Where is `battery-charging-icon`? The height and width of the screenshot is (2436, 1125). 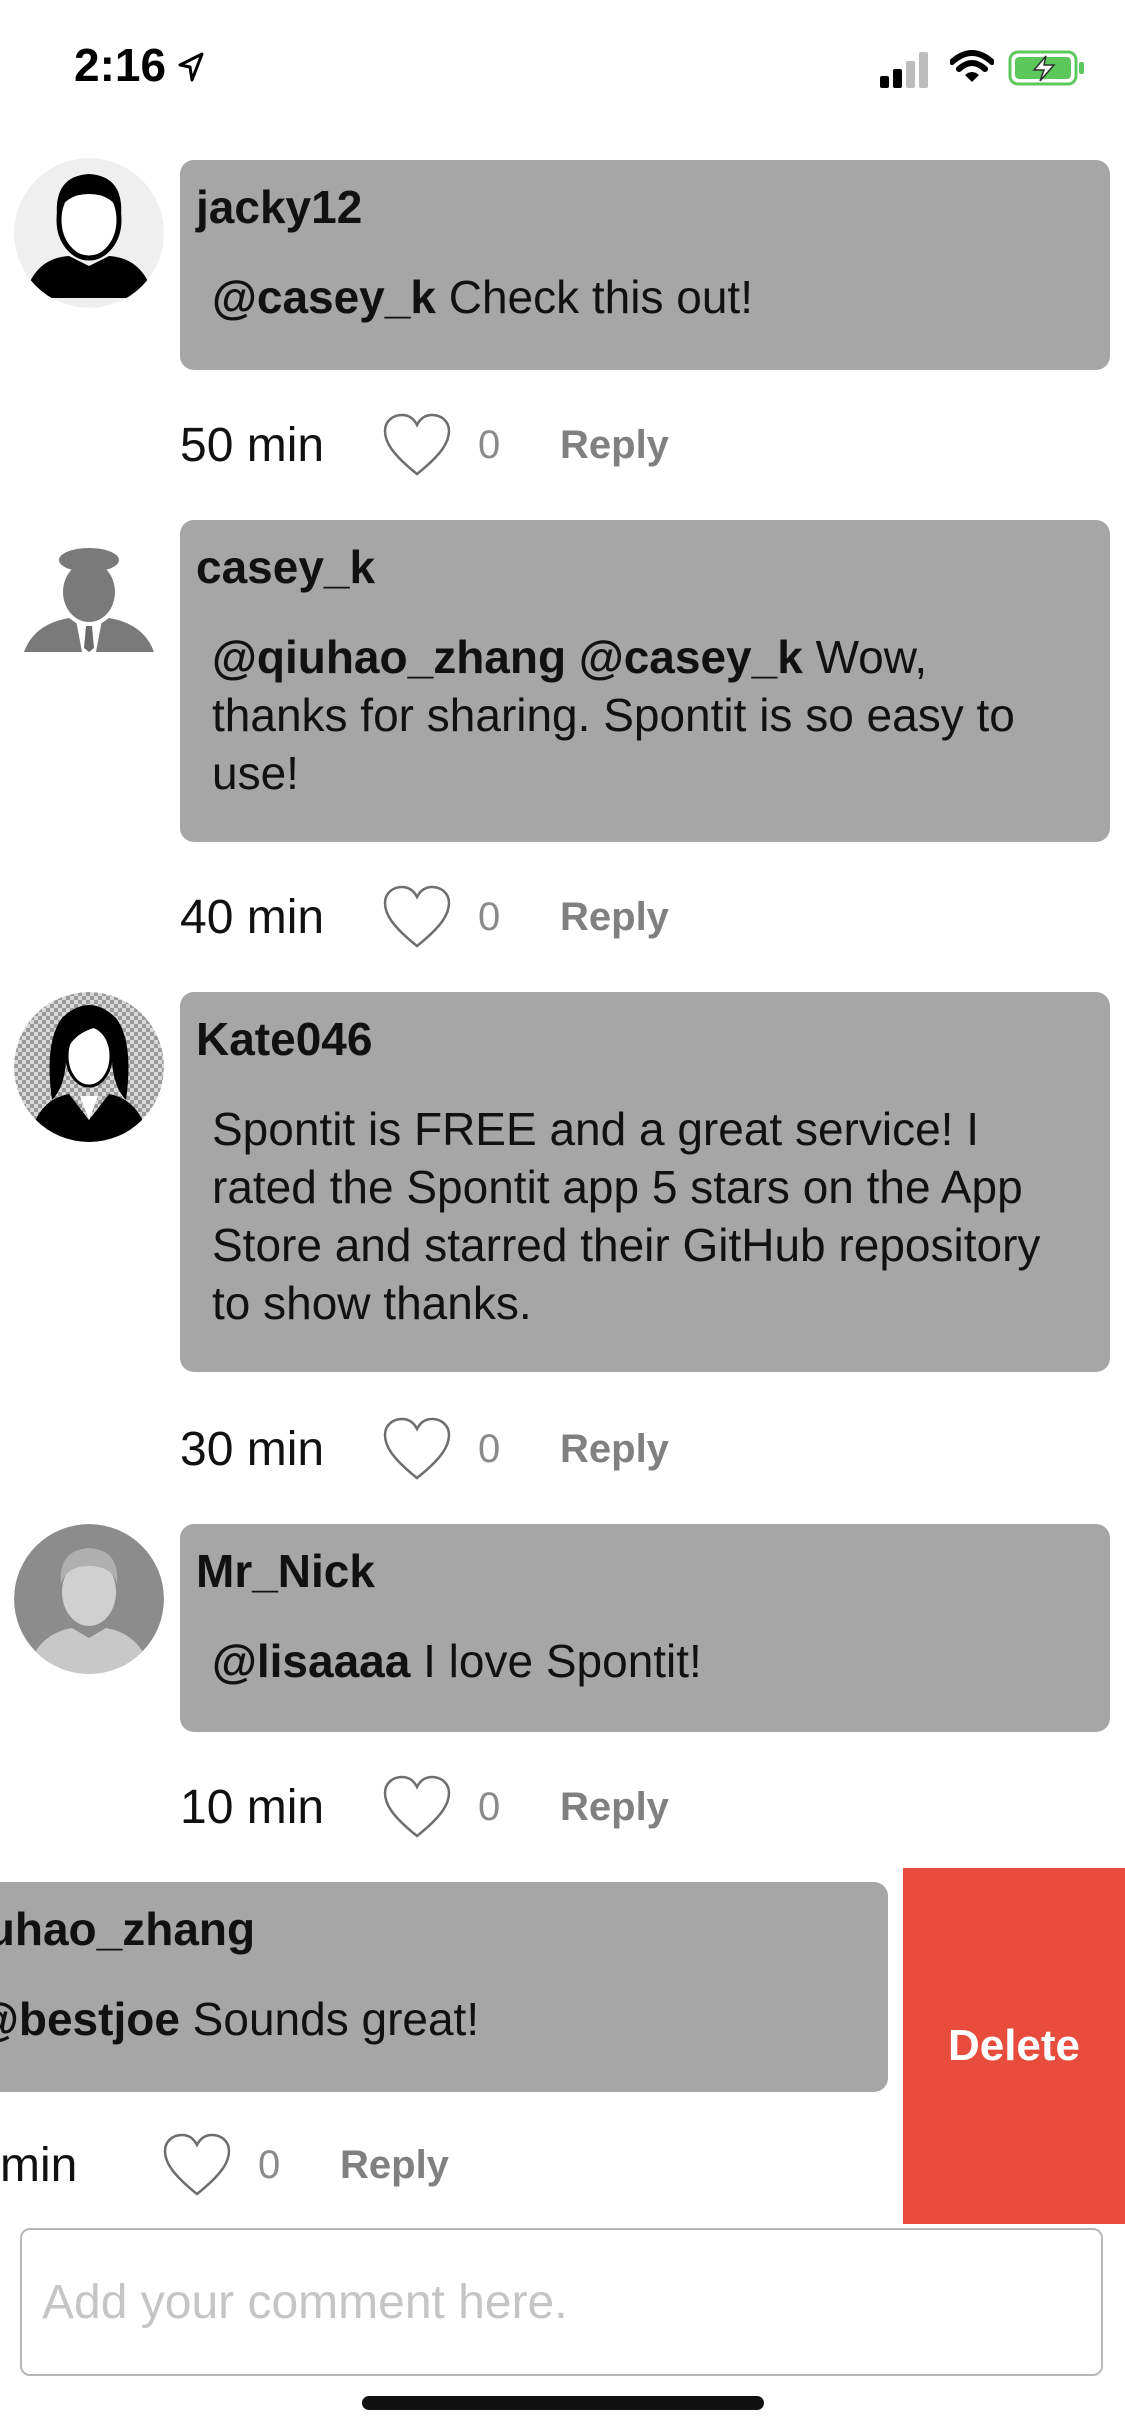 battery-charging-icon is located at coordinates (1046, 68).